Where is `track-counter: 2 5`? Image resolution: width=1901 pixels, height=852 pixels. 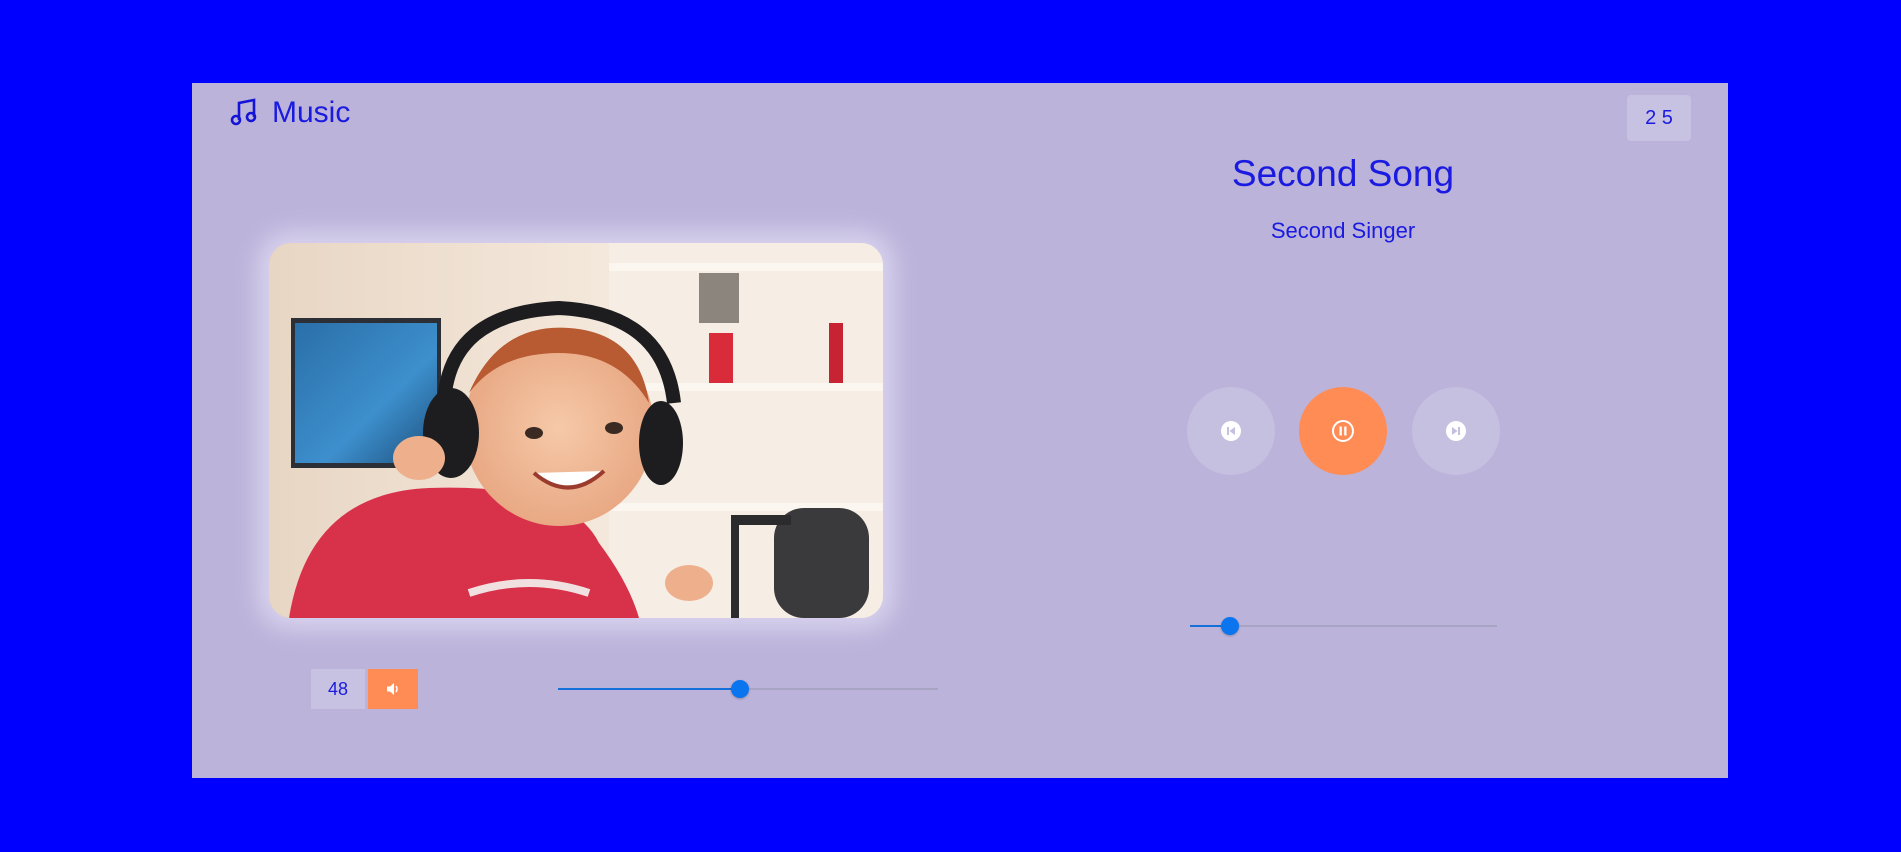 track-counter: 2 5 is located at coordinates (1659, 118).